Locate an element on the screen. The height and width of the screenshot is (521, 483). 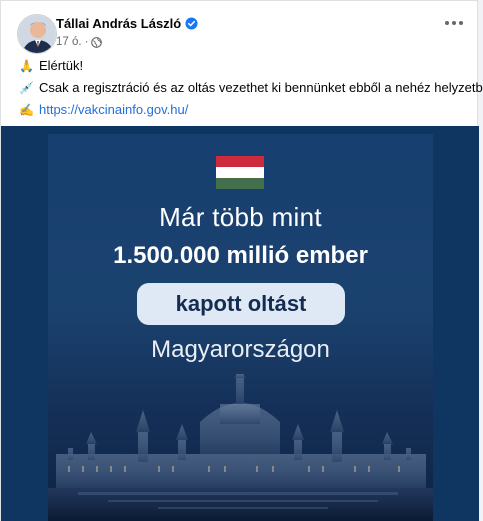
verified-badge-icon is located at coordinates (191, 23).